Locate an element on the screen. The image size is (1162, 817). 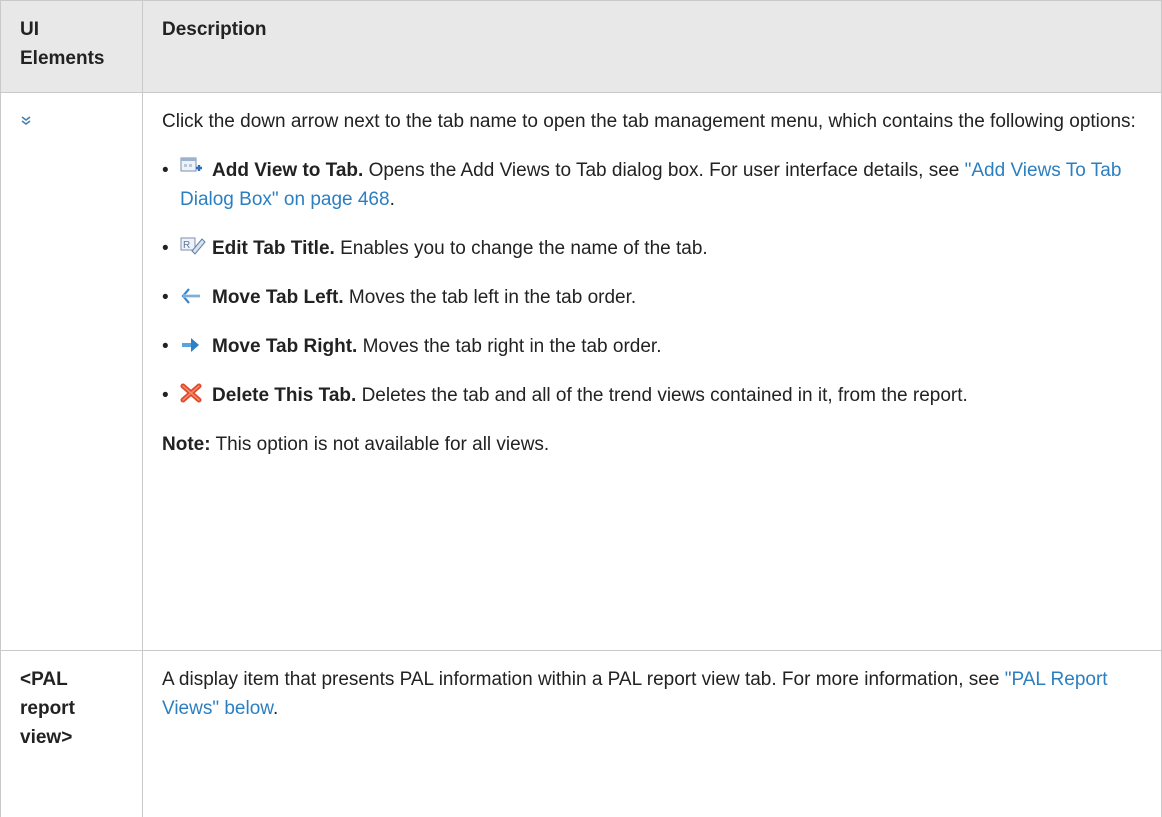
header-ui-elements: UI Elements is located at coordinates (71, 46).